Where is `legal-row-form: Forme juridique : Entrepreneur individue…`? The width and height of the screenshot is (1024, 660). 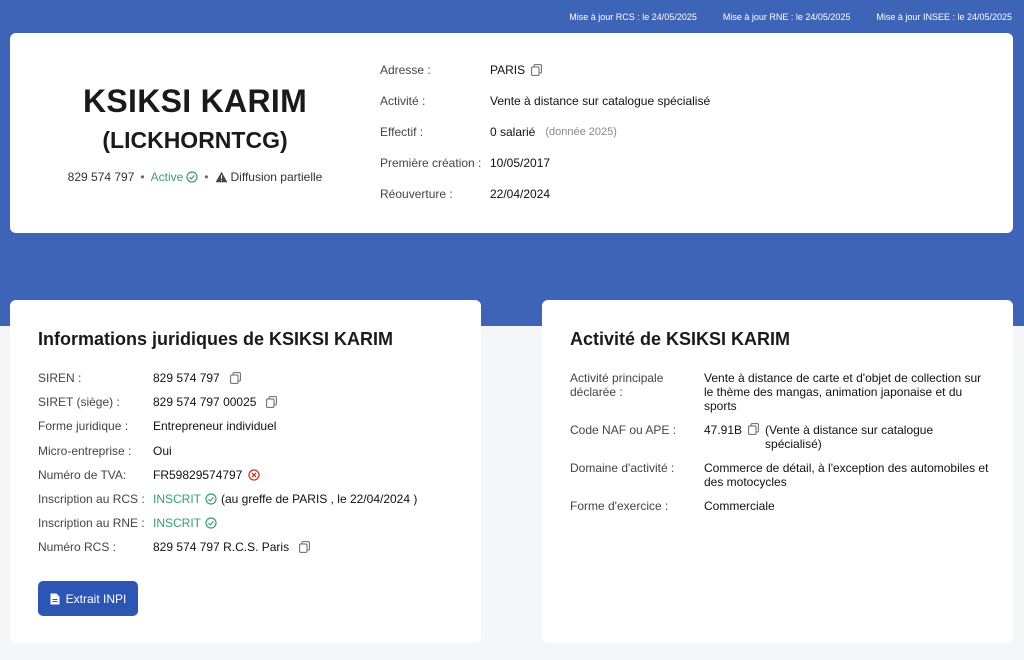 legal-row-form: Forme juridique : Entrepreneur individue… is located at coordinates (227, 431).